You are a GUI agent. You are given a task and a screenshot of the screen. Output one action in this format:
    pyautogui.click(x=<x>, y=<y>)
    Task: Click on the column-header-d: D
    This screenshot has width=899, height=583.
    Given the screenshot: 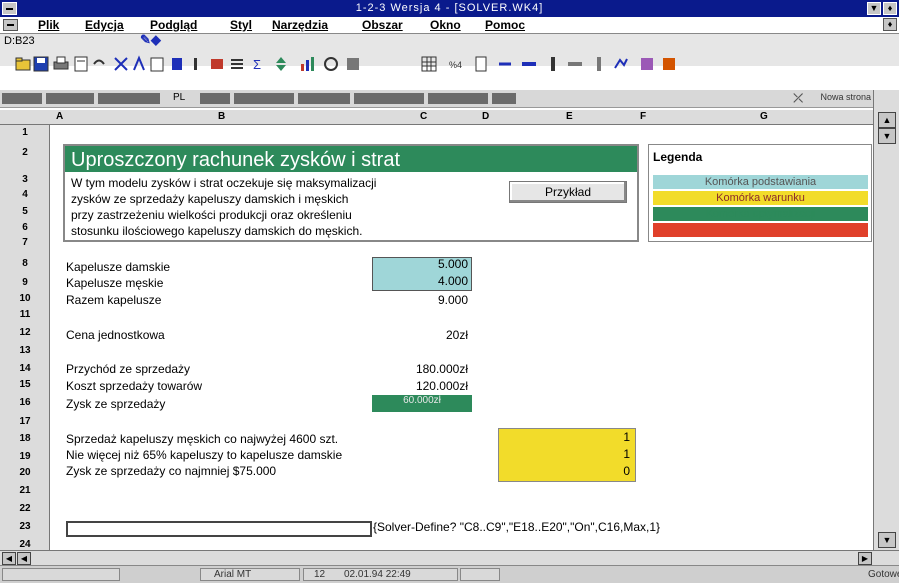 What is the action you would take?
    pyautogui.click(x=485, y=116)
    